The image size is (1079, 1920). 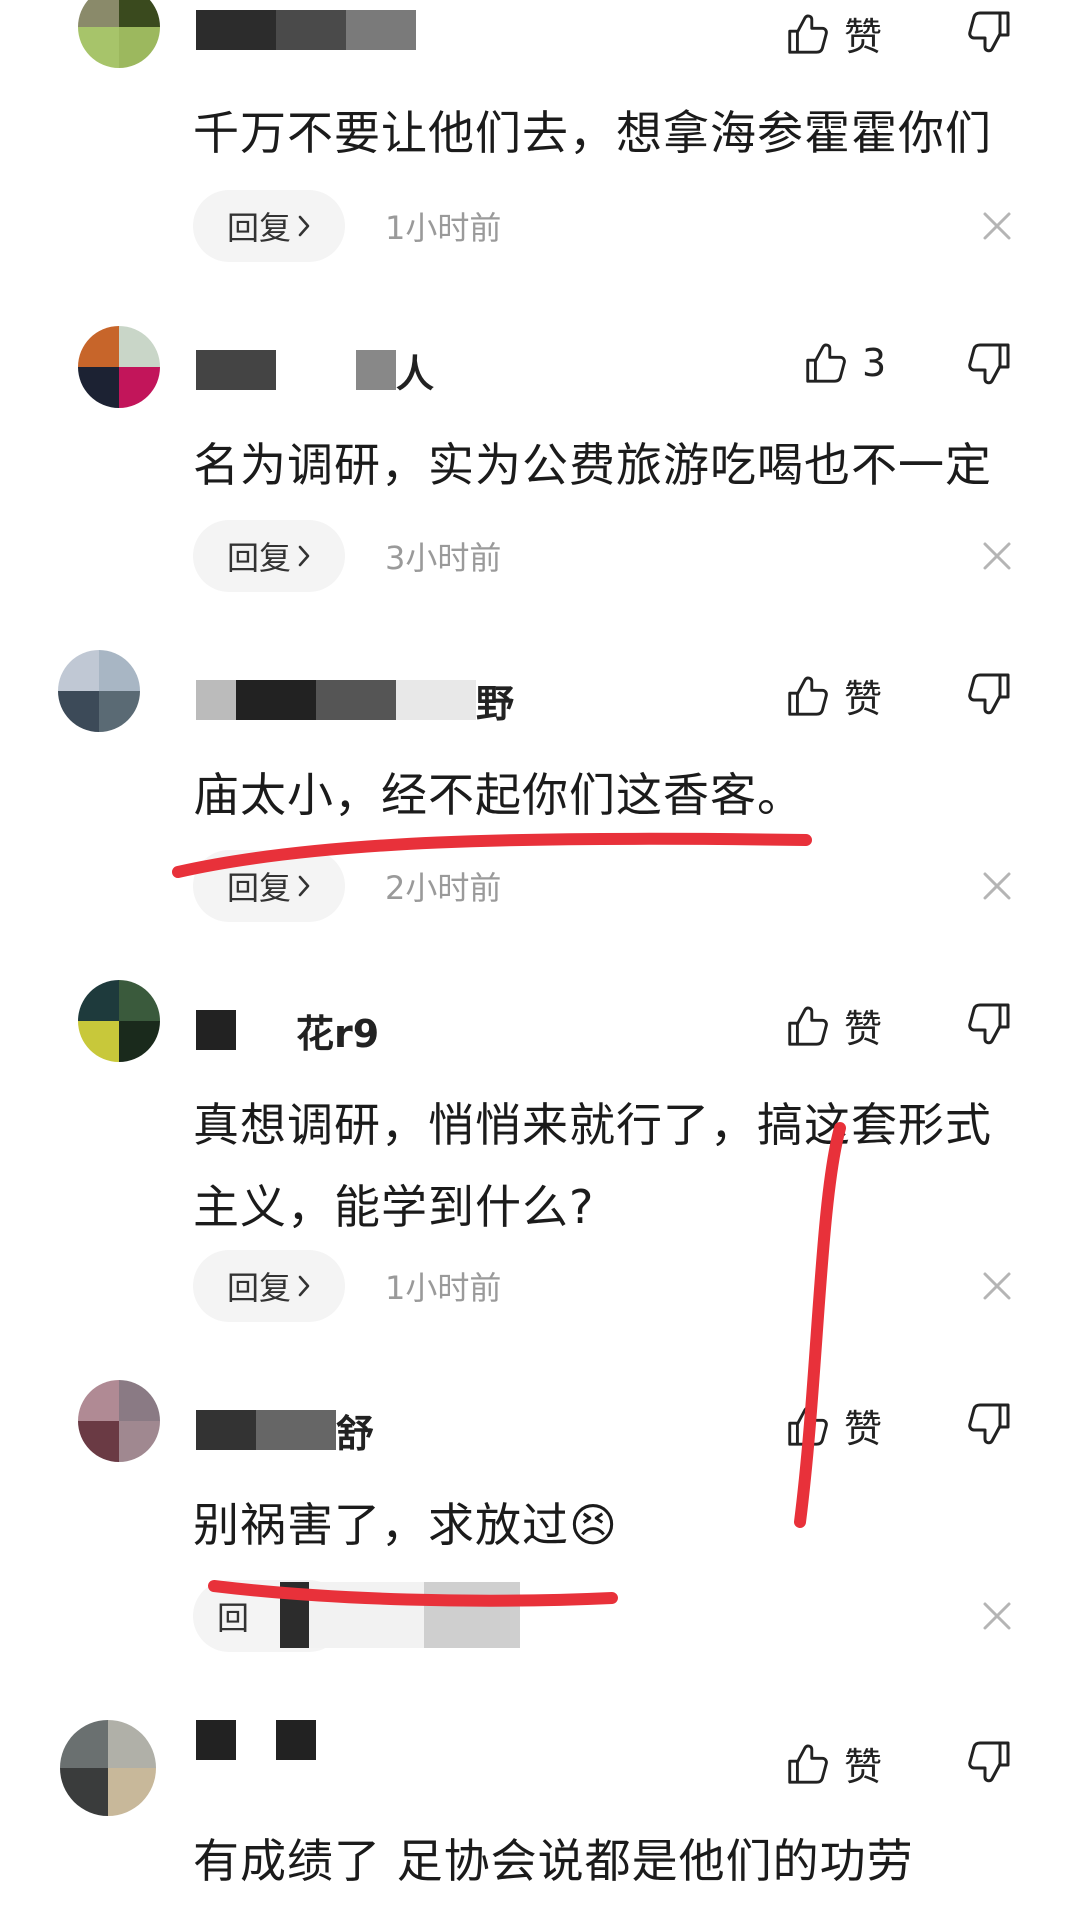 What do you see at coordinates (593, 1525) in the screenshot?
I see `emoji: 😣` at bounding box center [593, 1525].